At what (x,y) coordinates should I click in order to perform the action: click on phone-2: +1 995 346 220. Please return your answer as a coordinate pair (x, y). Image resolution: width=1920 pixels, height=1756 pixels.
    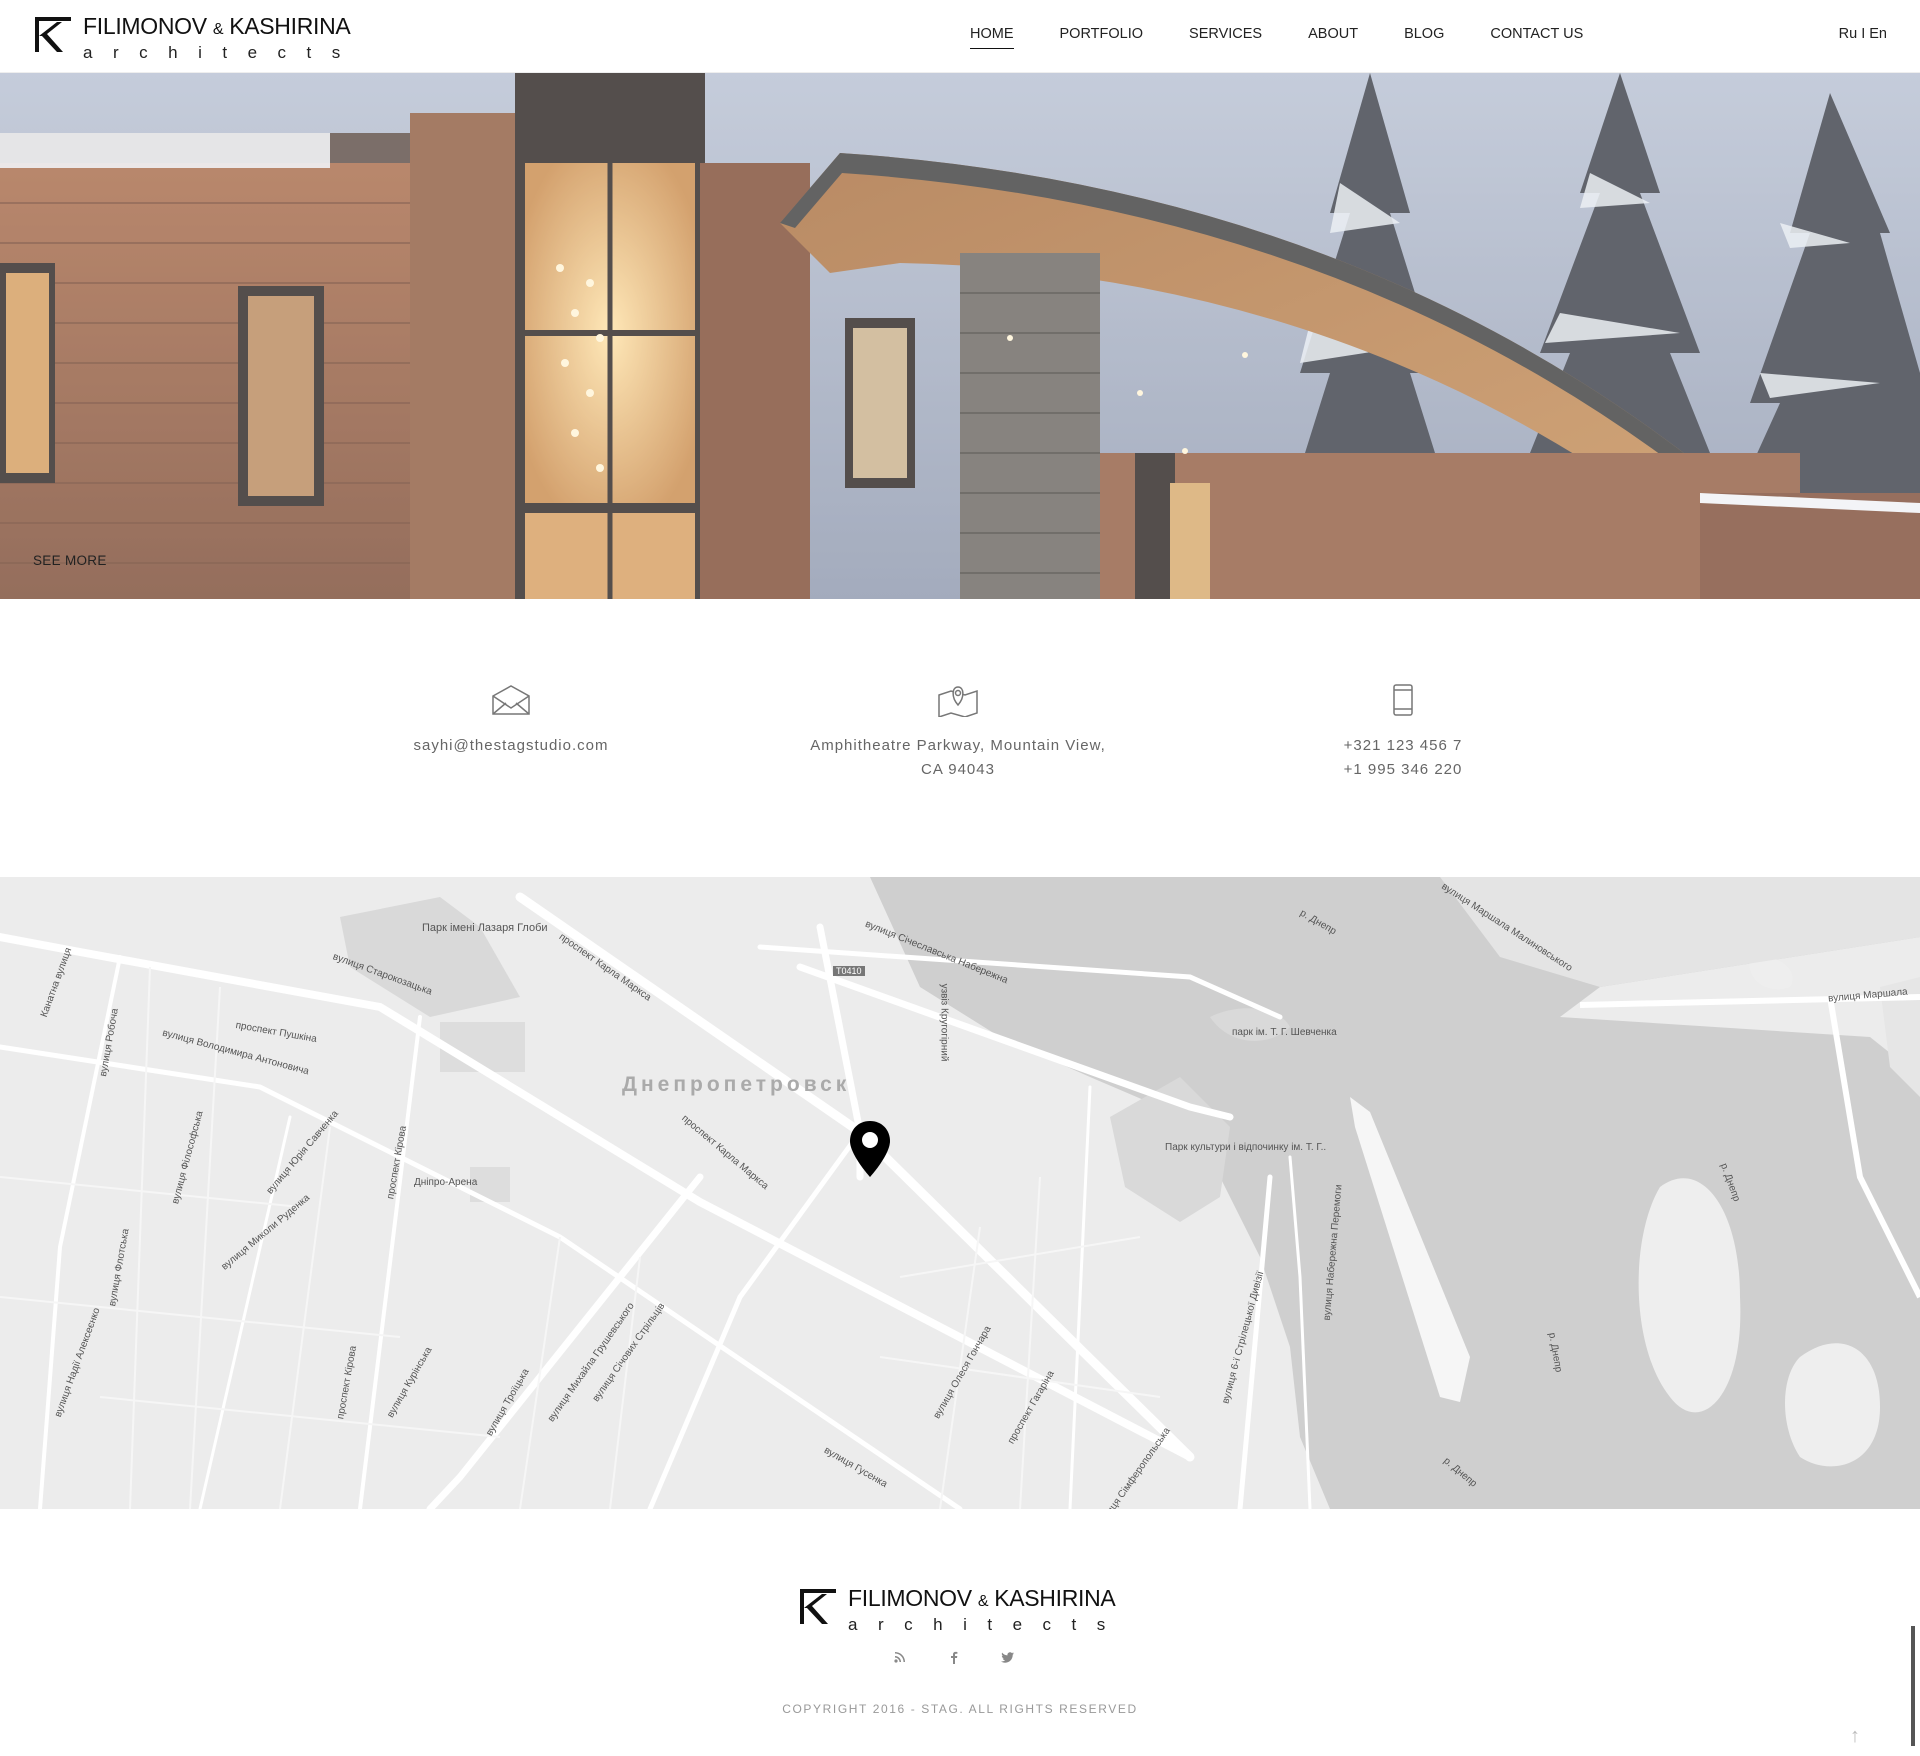
    Looking at the image, I should click on (1403, 770).